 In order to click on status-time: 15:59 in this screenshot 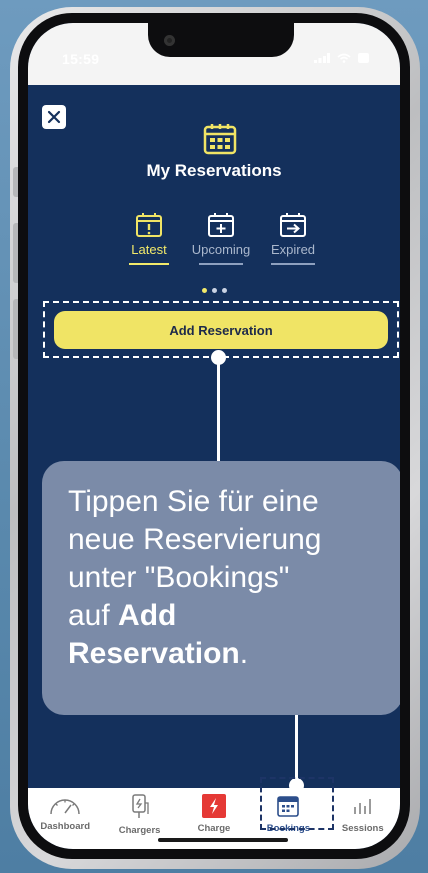, I will do `click(81, 59)`.